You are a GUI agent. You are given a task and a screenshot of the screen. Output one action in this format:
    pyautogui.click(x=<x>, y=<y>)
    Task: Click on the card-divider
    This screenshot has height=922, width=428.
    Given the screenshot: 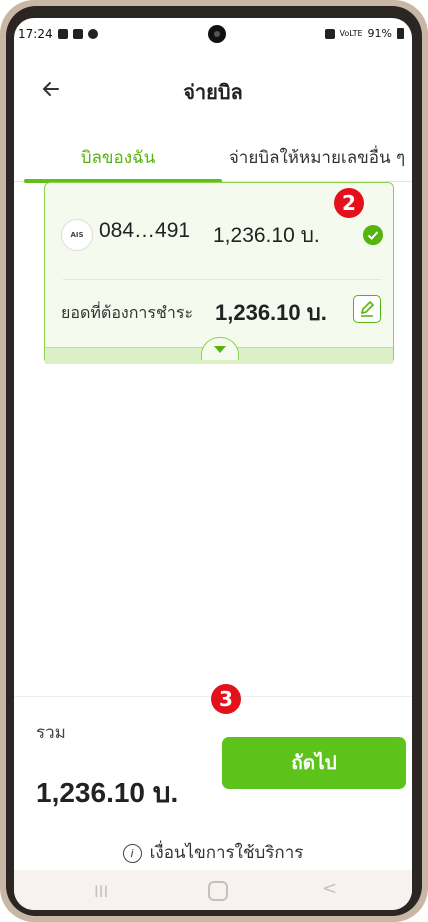 What is the action you would take?
    pyautogui.click(x=222, y=279)
    